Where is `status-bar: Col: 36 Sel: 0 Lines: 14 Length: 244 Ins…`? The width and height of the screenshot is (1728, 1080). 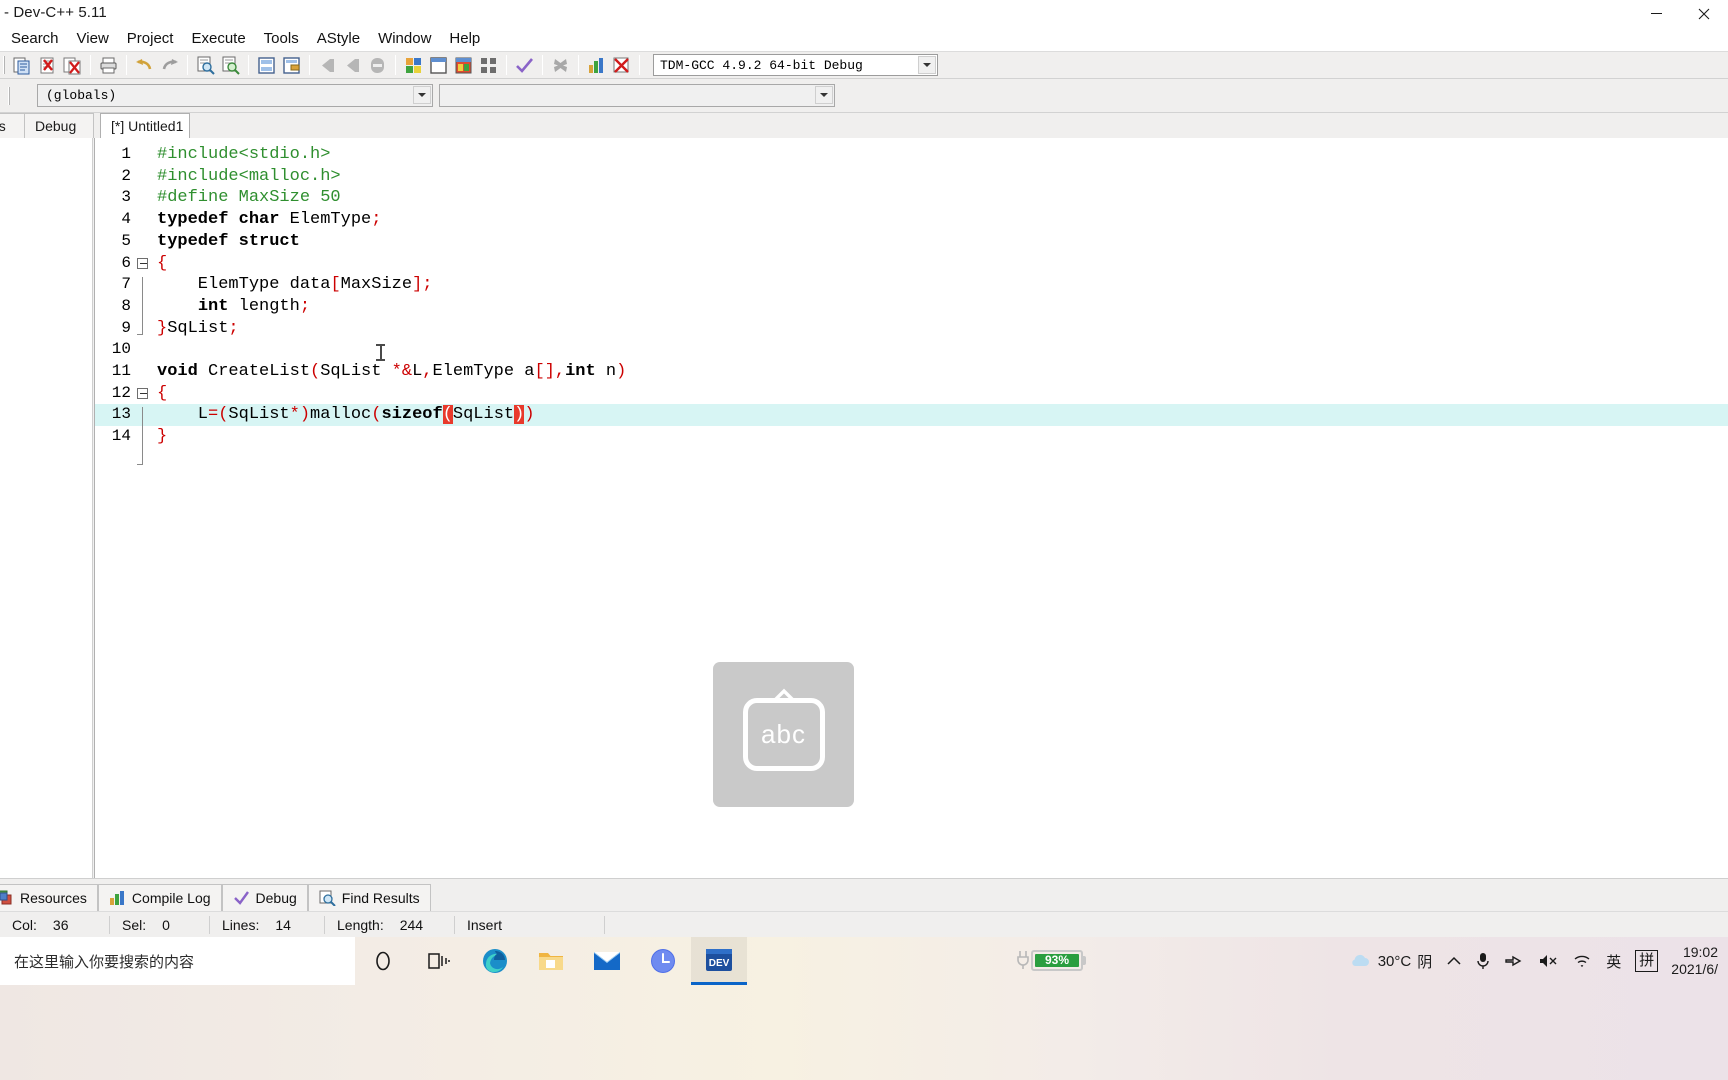 status-bar: Col: 36 Sel: 0 Lines: 14 Length: 244 Ins… is located at coordinates (864, 924).